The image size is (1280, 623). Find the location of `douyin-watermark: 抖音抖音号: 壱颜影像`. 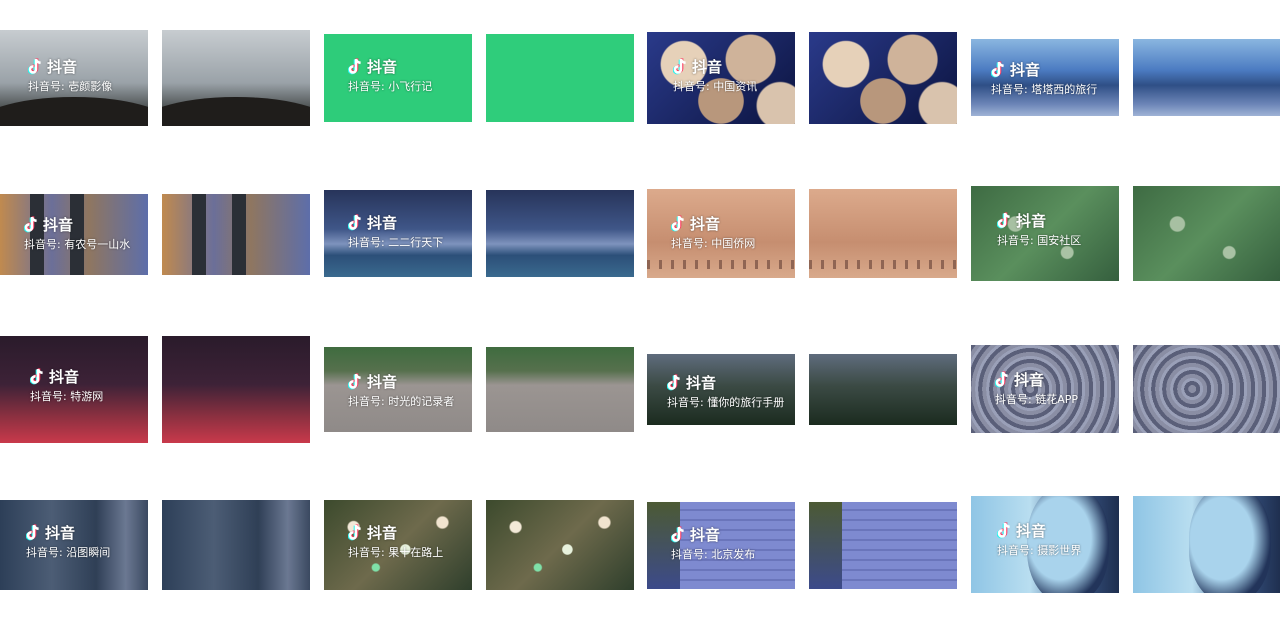

douyin-watermark: 抖音抖音号: 壱颜影像 is located at coordinates (70, 75).